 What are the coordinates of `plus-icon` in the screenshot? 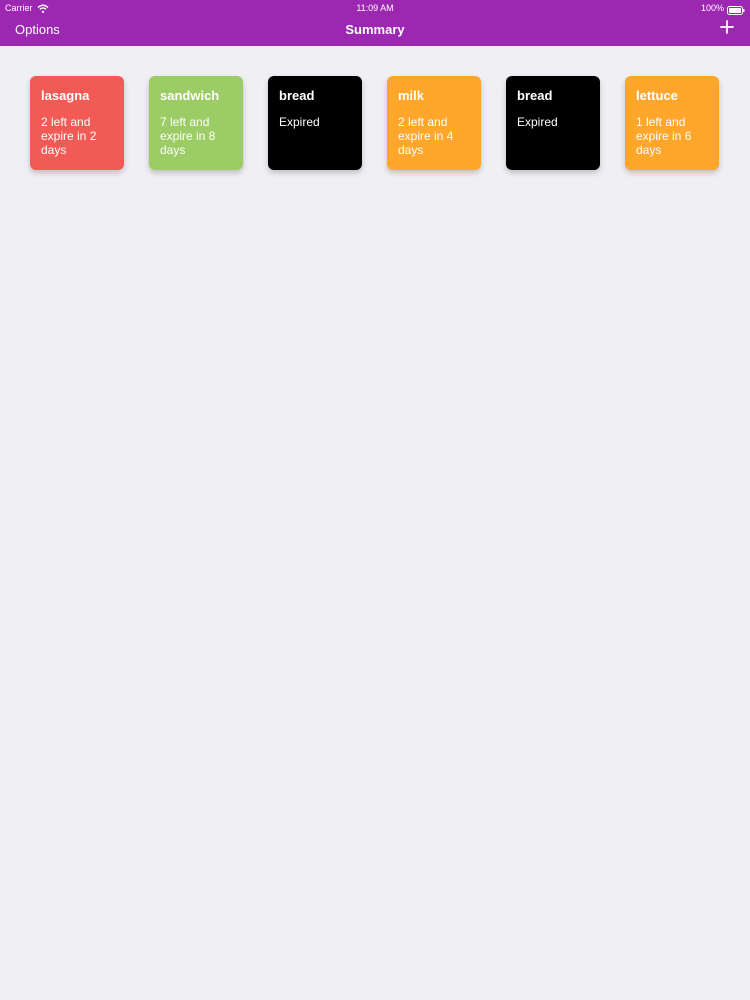 It's located at (727, 29).